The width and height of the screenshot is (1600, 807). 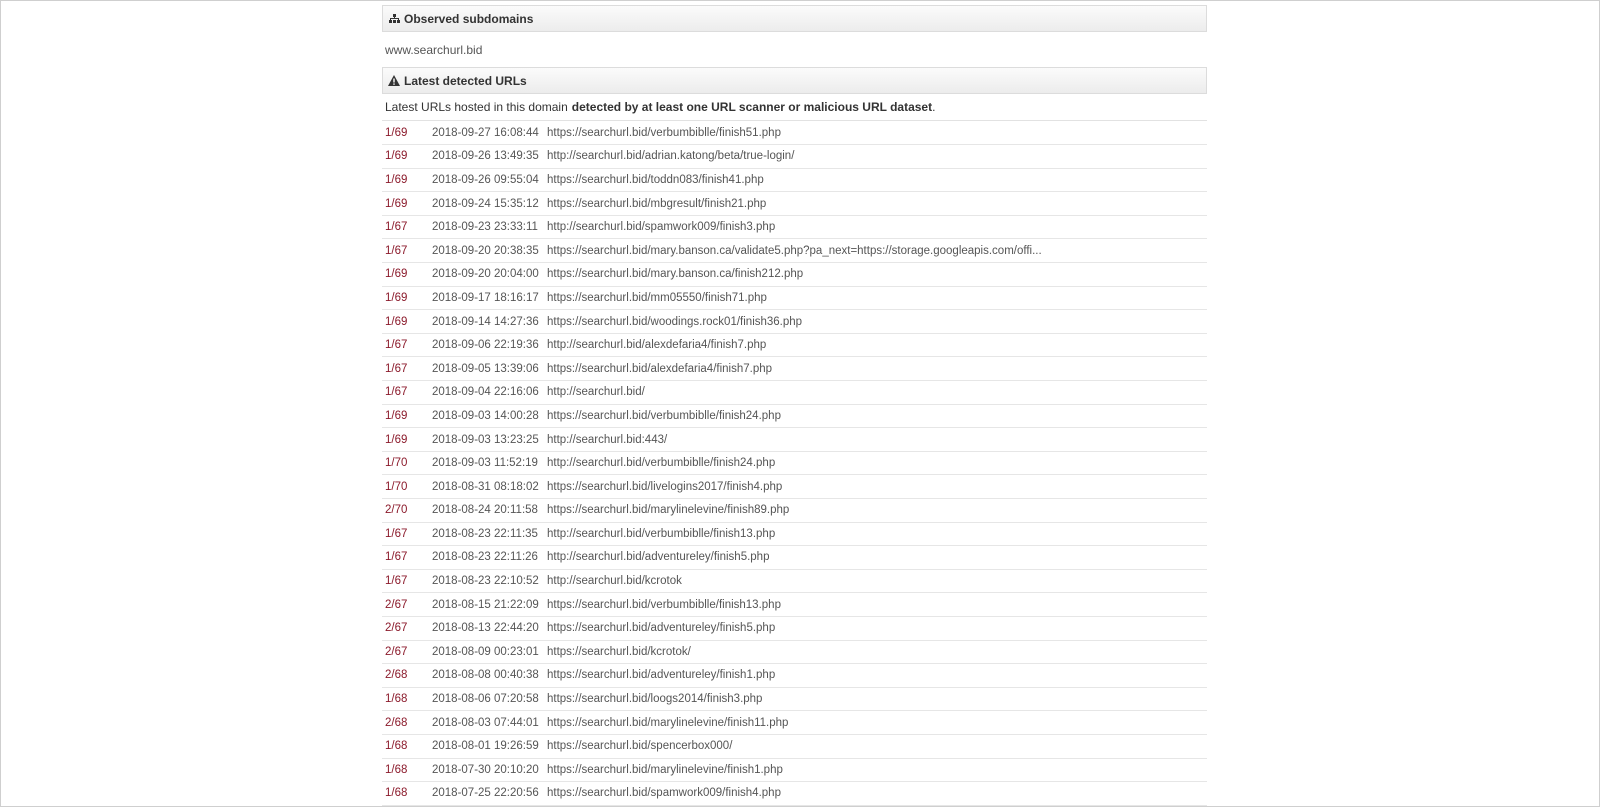 What do you see at coordinates (485, 250) in the screenshot?
I see `scan-date: 2018-09-20 20:38:35` at bounding box center [485, 250].